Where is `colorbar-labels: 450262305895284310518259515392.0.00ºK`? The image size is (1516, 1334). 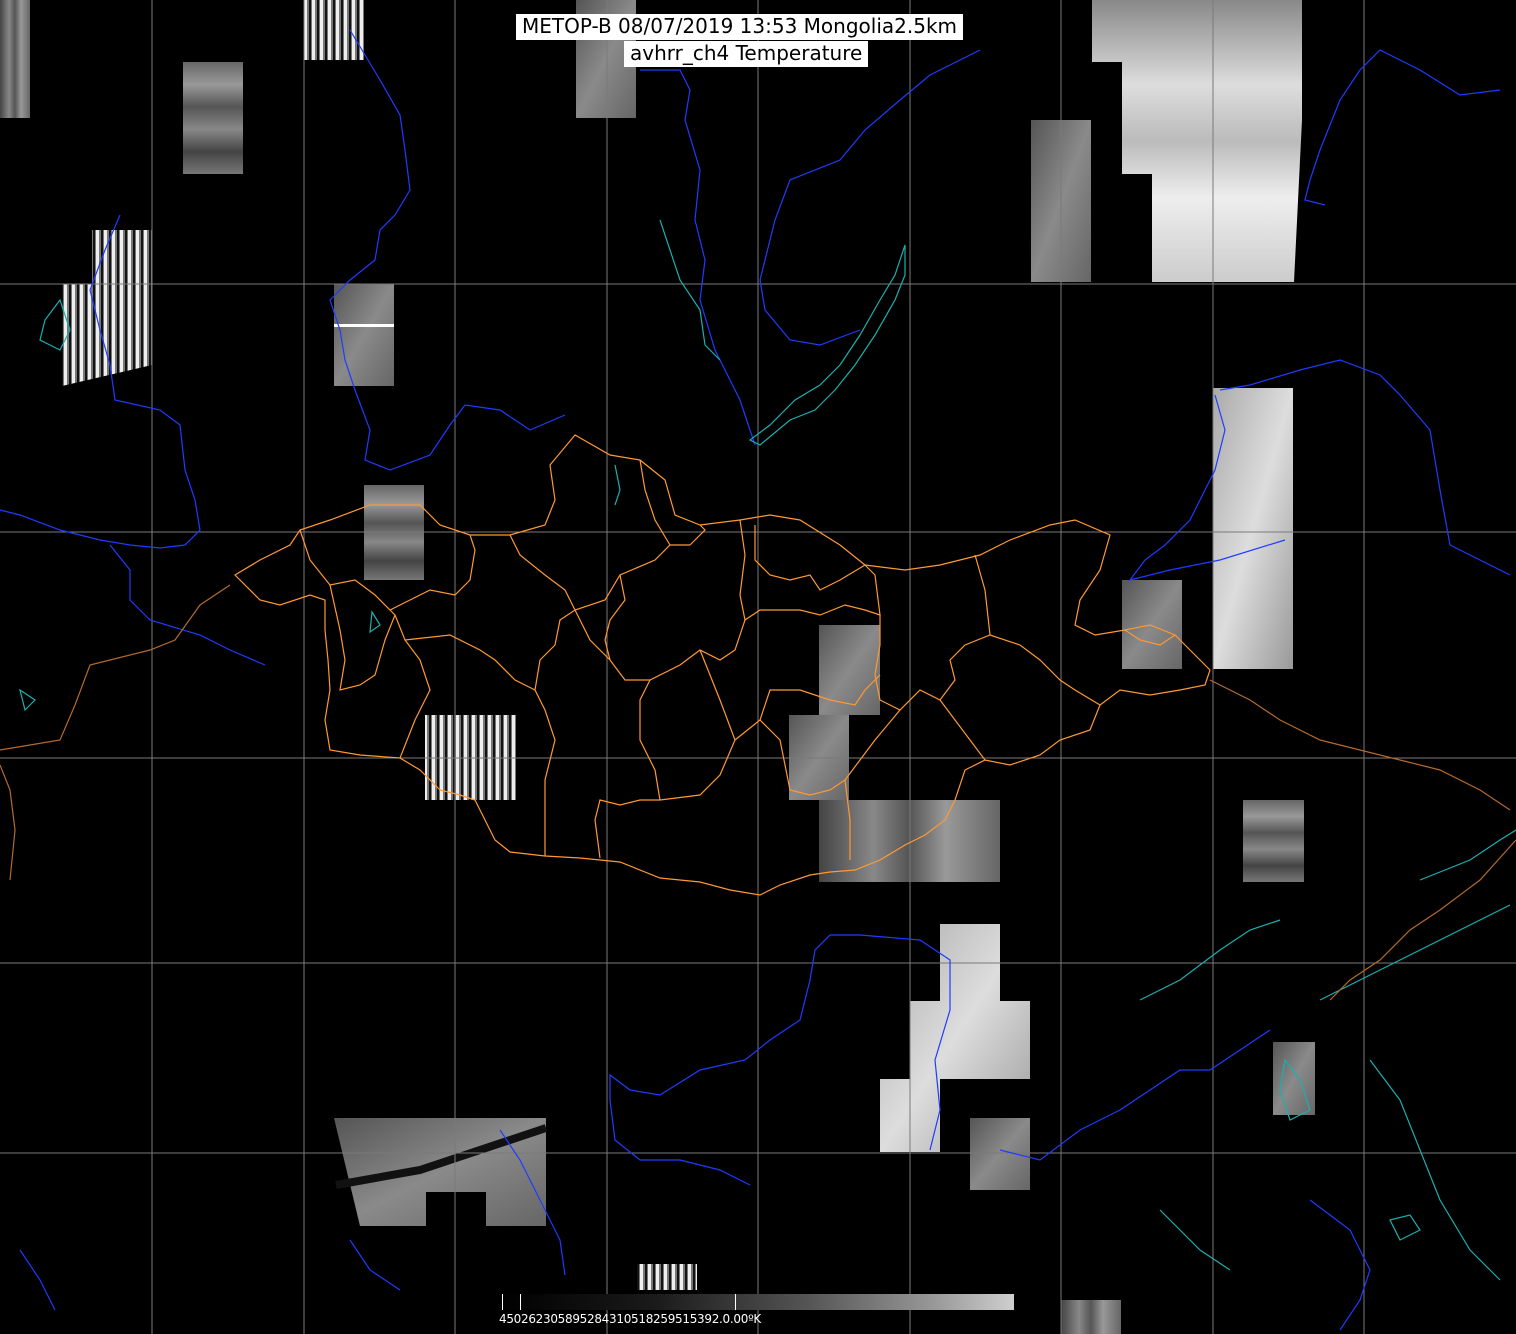 colorbar-labels: 450262305895284310518259515392.0.00ºK is located at coordinates (630, 1319).